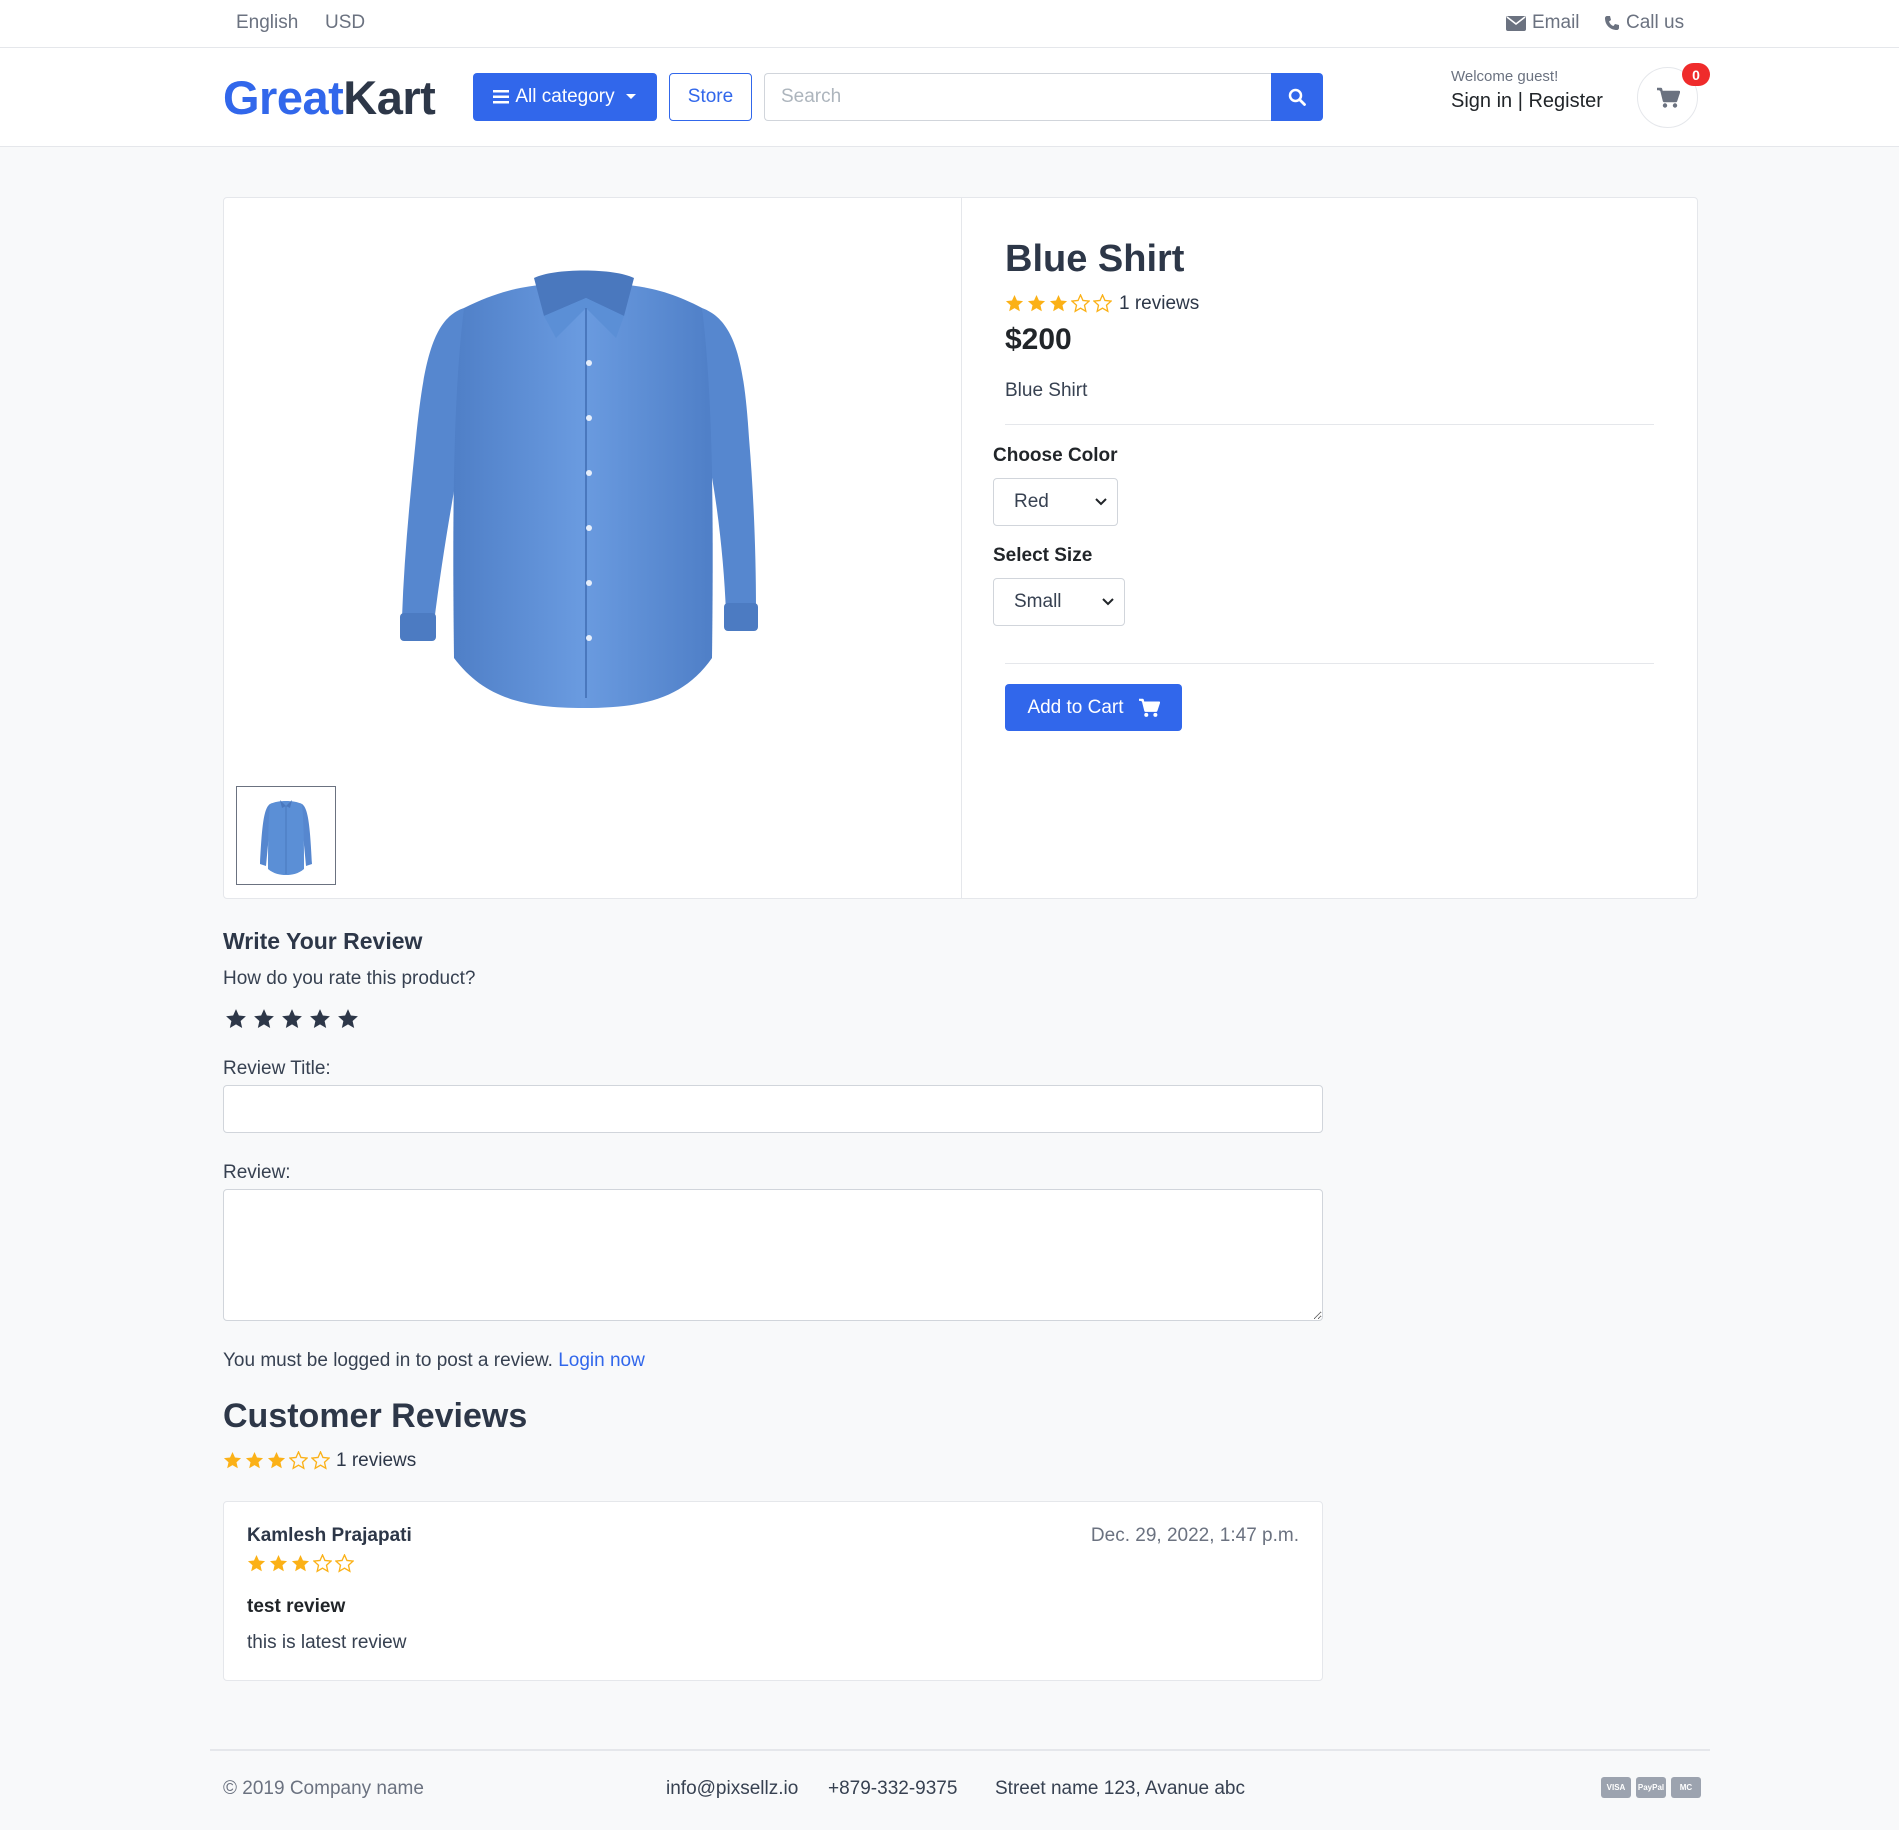 The height and width of the screenshot is (1830, 1899). Describe the element at coordinates (630, 96) in the screenshot. I see `caret-down-icon` at that location.